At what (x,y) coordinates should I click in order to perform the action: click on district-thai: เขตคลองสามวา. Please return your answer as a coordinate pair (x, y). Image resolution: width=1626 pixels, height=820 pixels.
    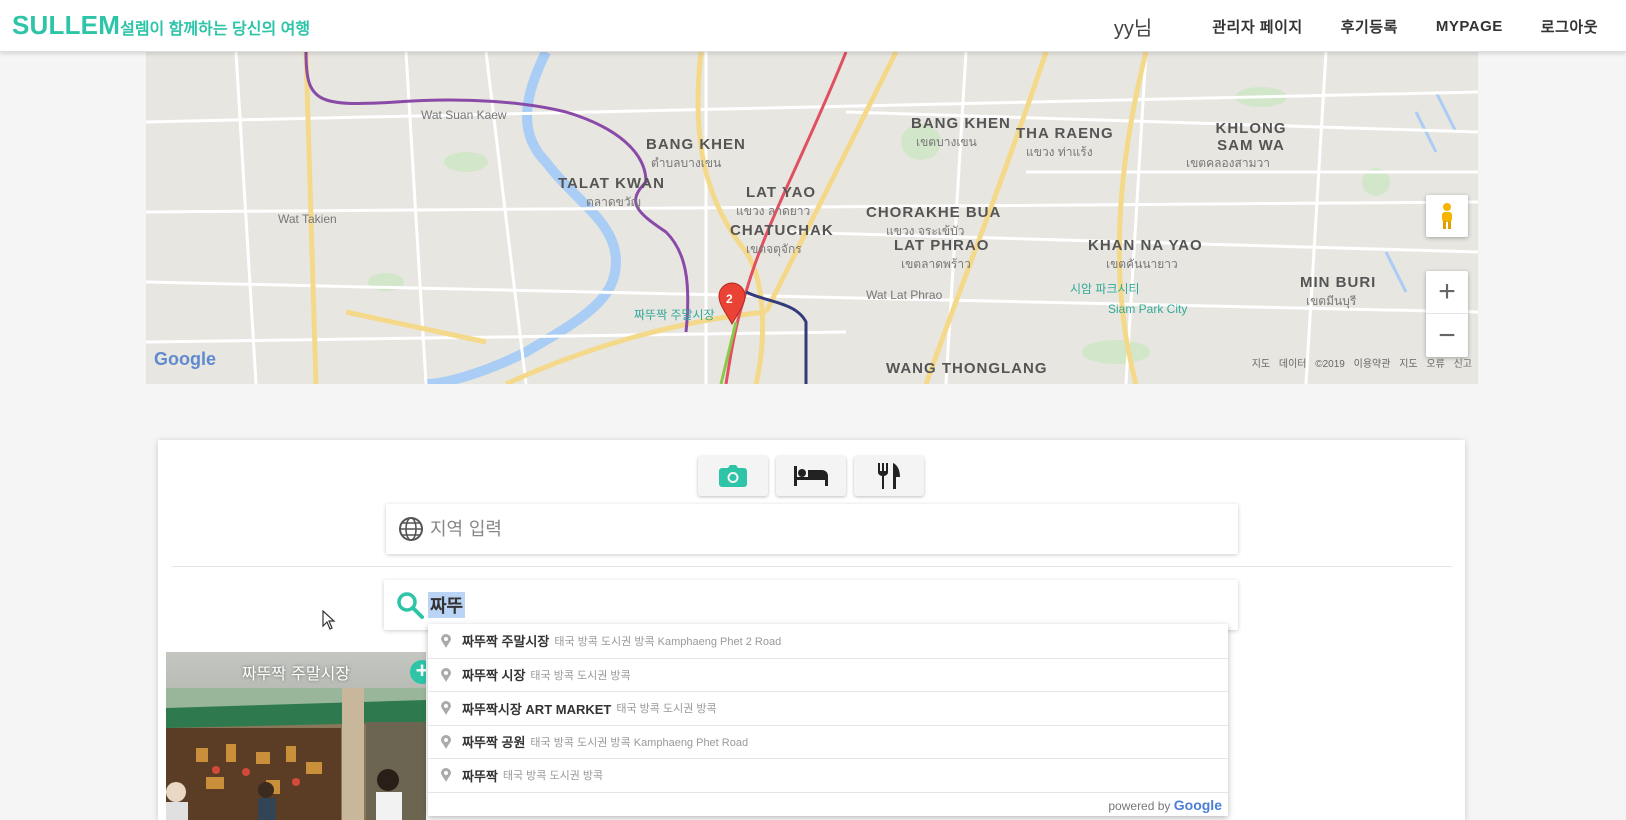
    Looking at the image, I should click on (1228, 163).